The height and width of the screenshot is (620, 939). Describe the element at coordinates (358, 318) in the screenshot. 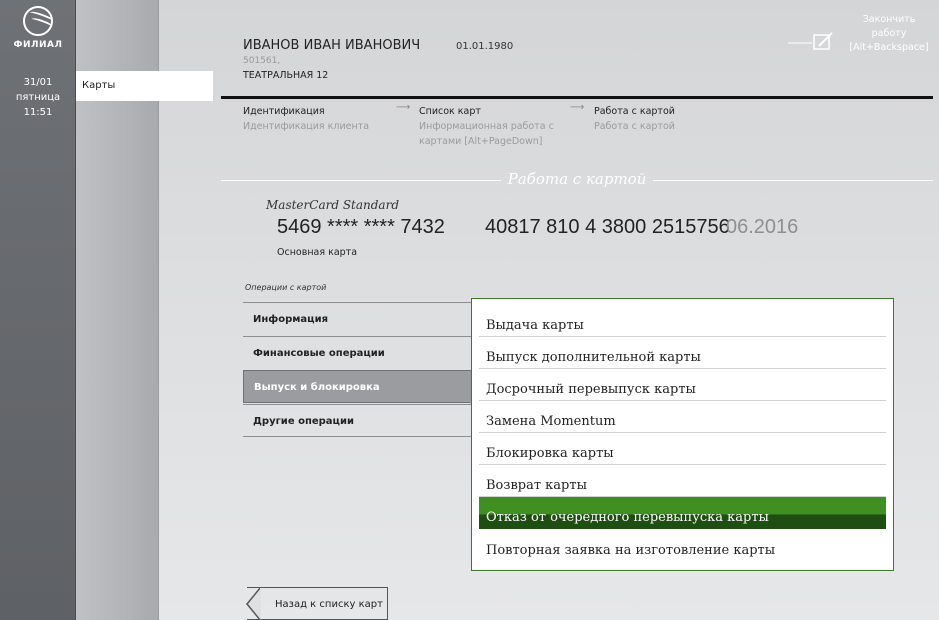

I see `operation-info: Информация` at that location.